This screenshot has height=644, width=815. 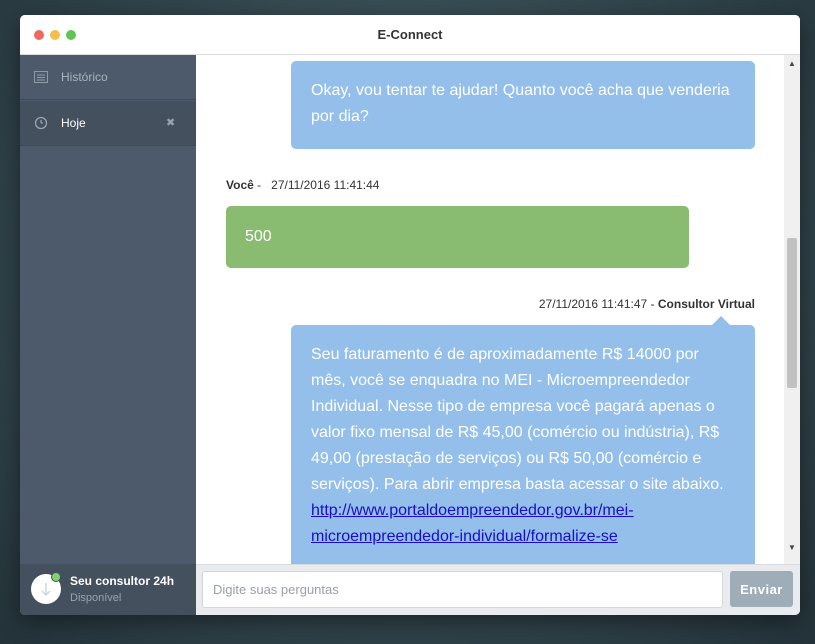 What do you see at coordinates (593, 304) in the screenshot?
I see `message-timestamp: 27/11/2016 11:41:47` at bounding box center [593, 304].